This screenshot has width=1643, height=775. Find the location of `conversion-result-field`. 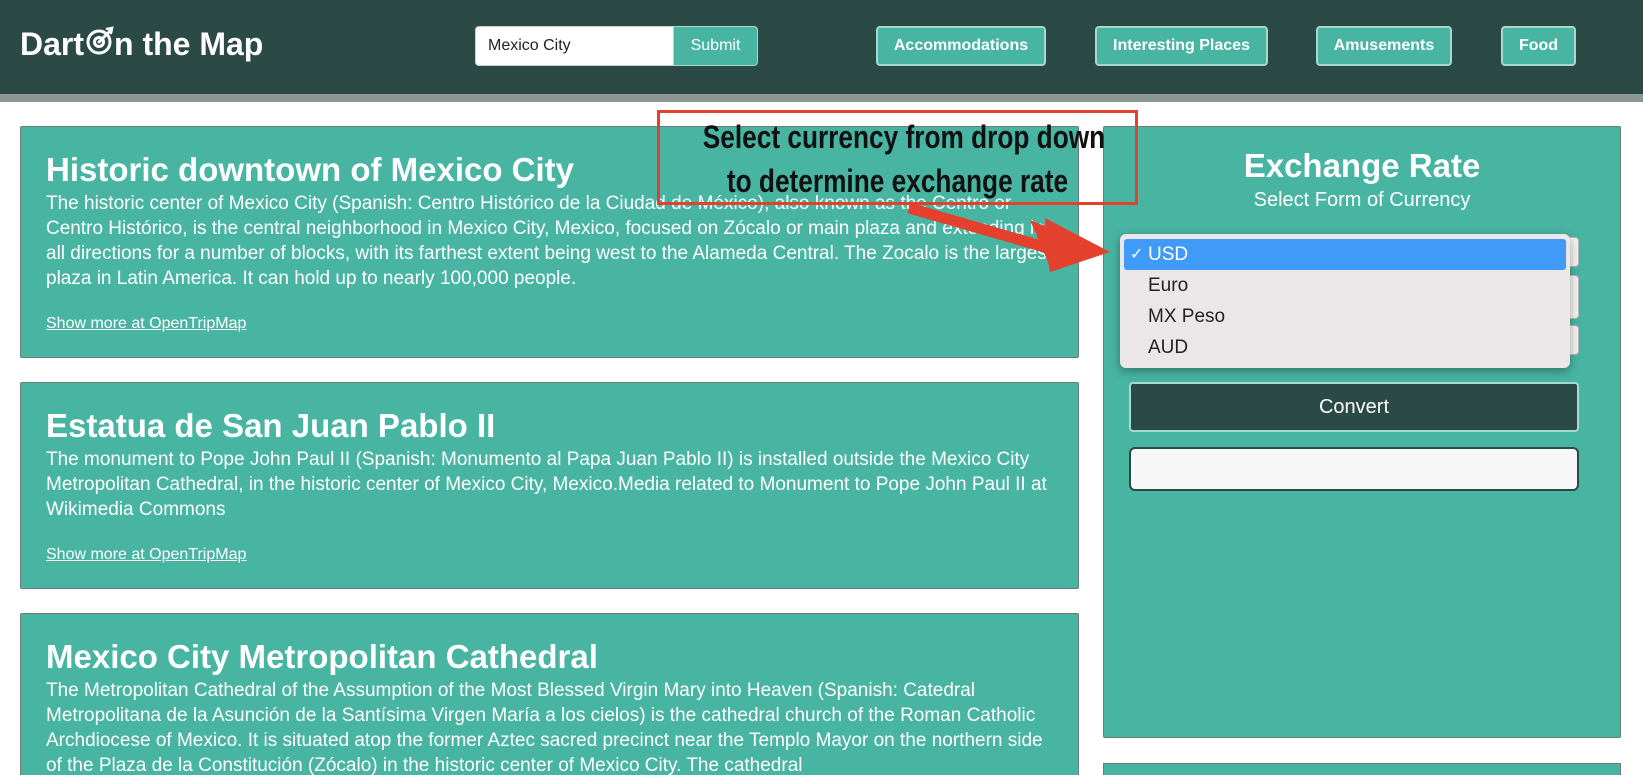

conversion-result-field is located at coordinates (1354, 469).